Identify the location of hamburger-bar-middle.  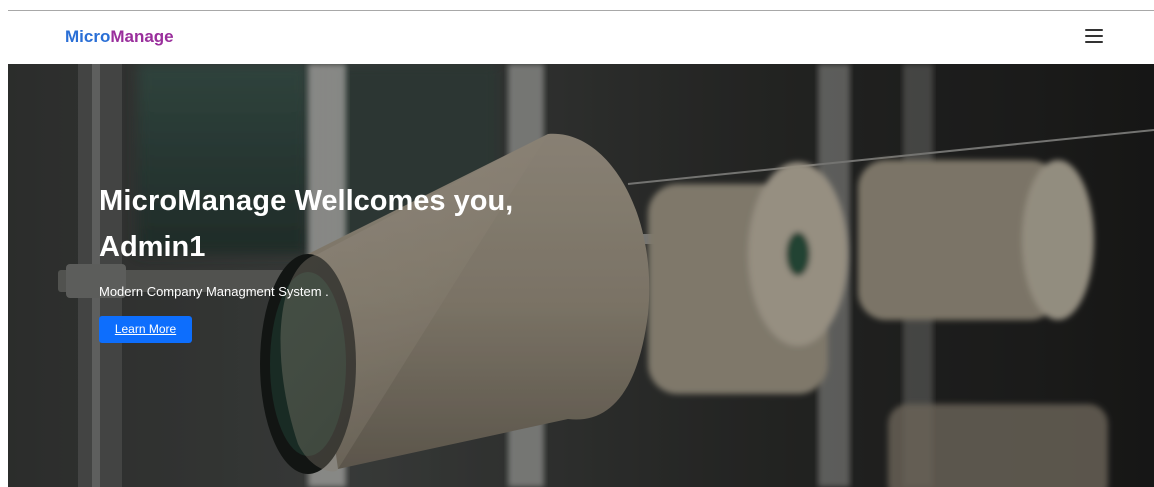
(1094, 36).